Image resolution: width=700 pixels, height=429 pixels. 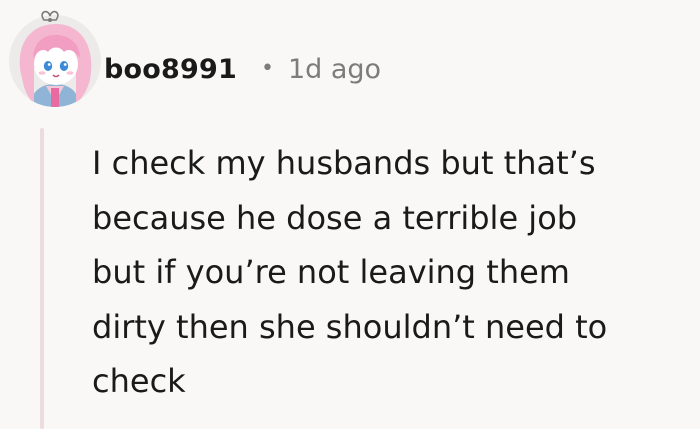 I want to click on comment-header: boo8991 • 1d ago, so click(x=242, y=69).